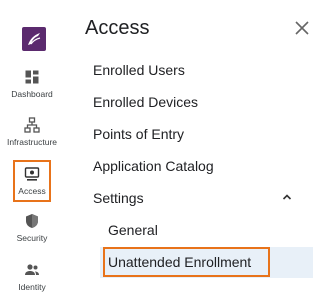 This screenshot has width=328, height=307. What do you see at coordinates (32, 174) in the screenshot?
I see `access-icon` at bounding box center [32, 174].